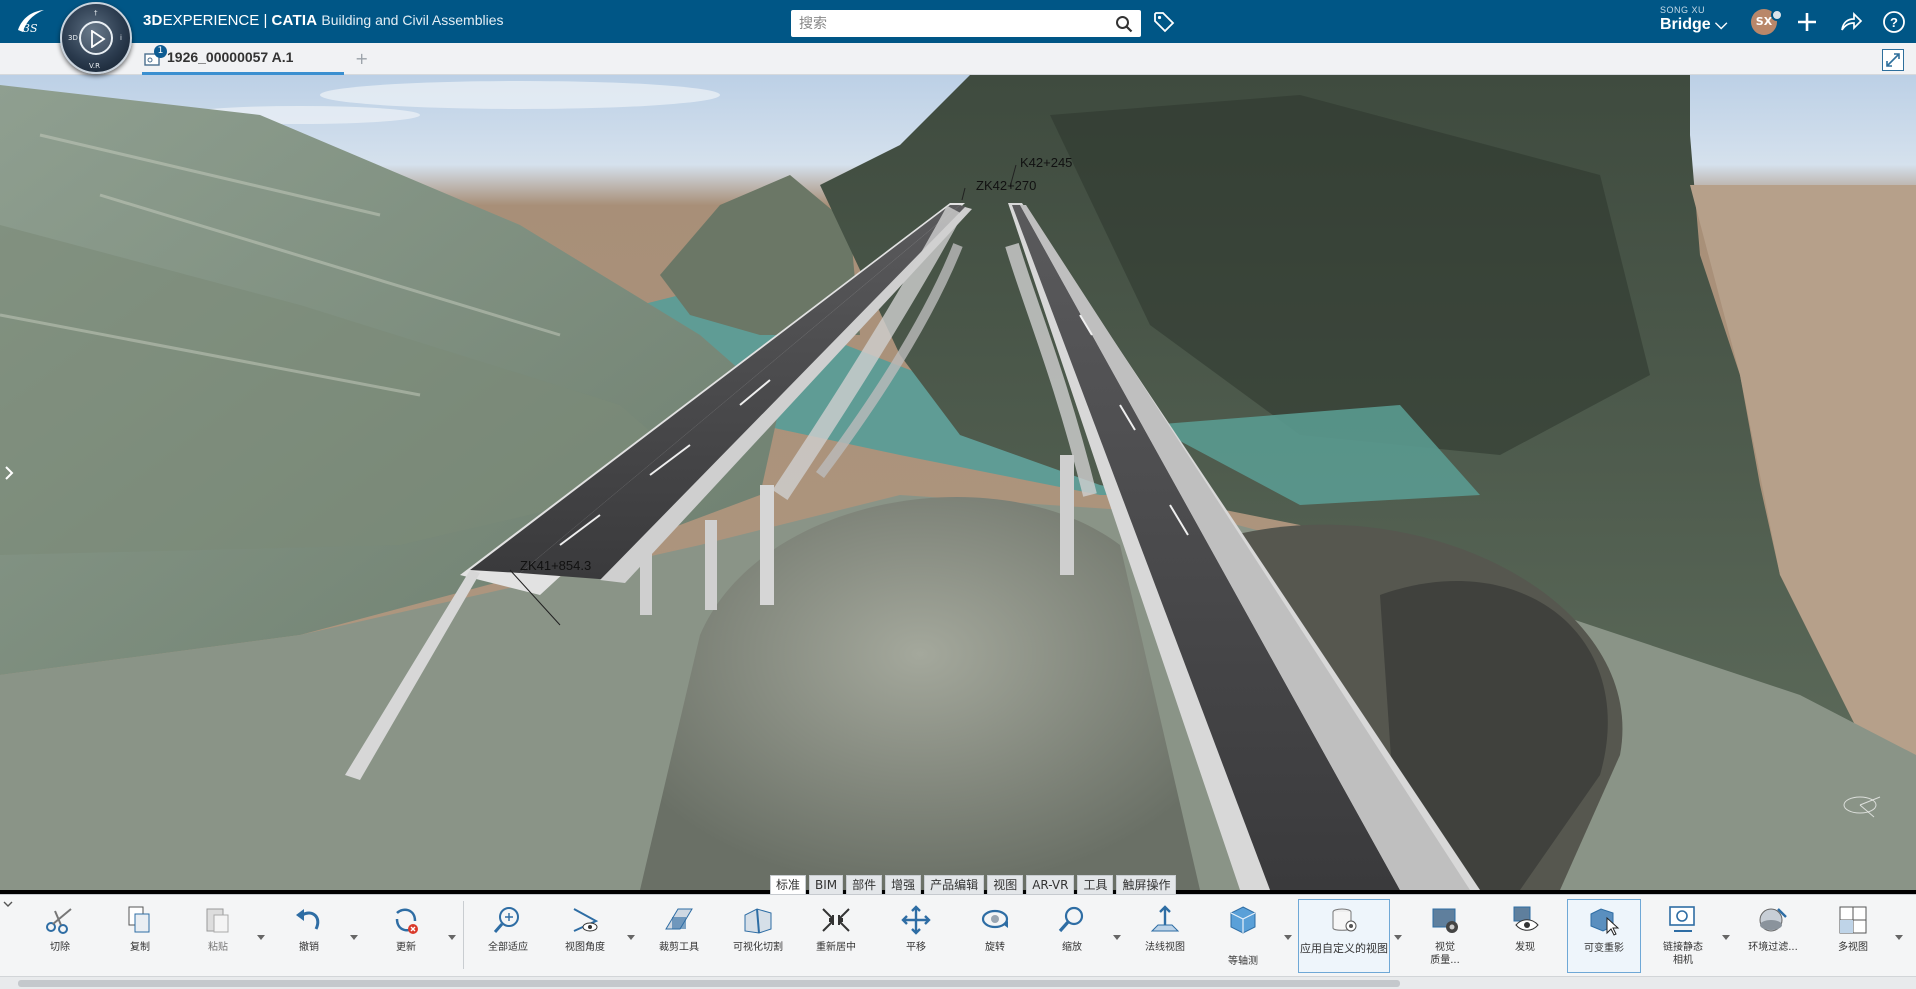 Image resolution: width=1916 pixels, height=989 pixels. I want to click on view-angle-icon, so click(586, 920).